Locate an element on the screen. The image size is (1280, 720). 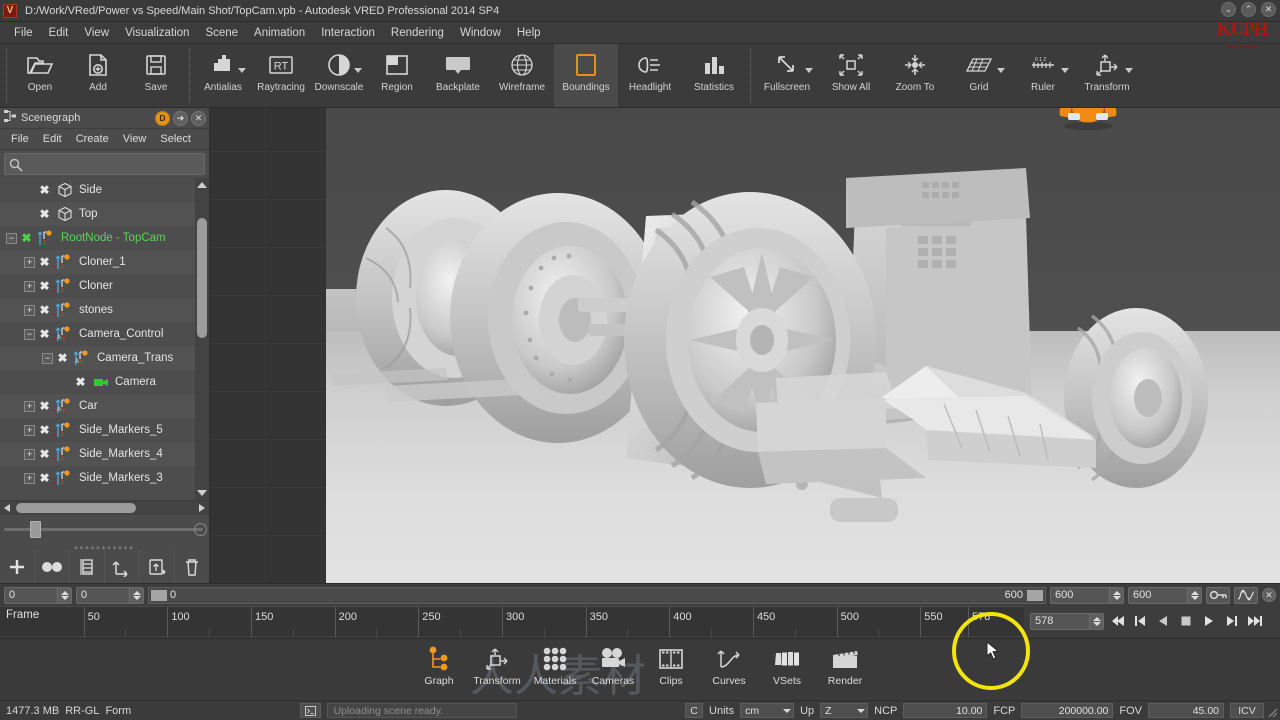
toolbar-save-button: Save is located at coordinates (156, 75).